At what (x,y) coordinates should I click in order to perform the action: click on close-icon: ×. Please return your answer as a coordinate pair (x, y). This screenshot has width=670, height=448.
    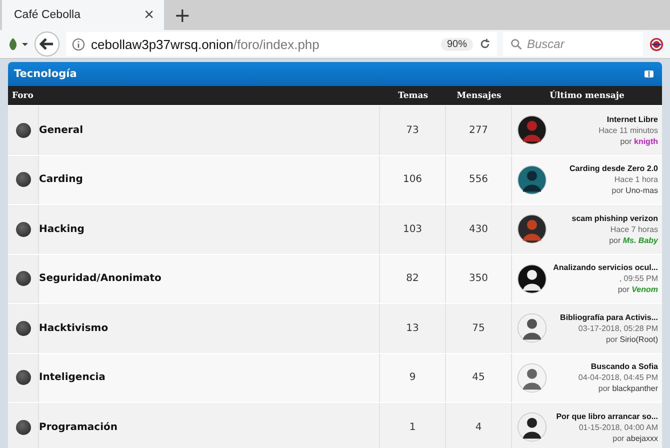
    Looking at the image, I should click on (149, 15).